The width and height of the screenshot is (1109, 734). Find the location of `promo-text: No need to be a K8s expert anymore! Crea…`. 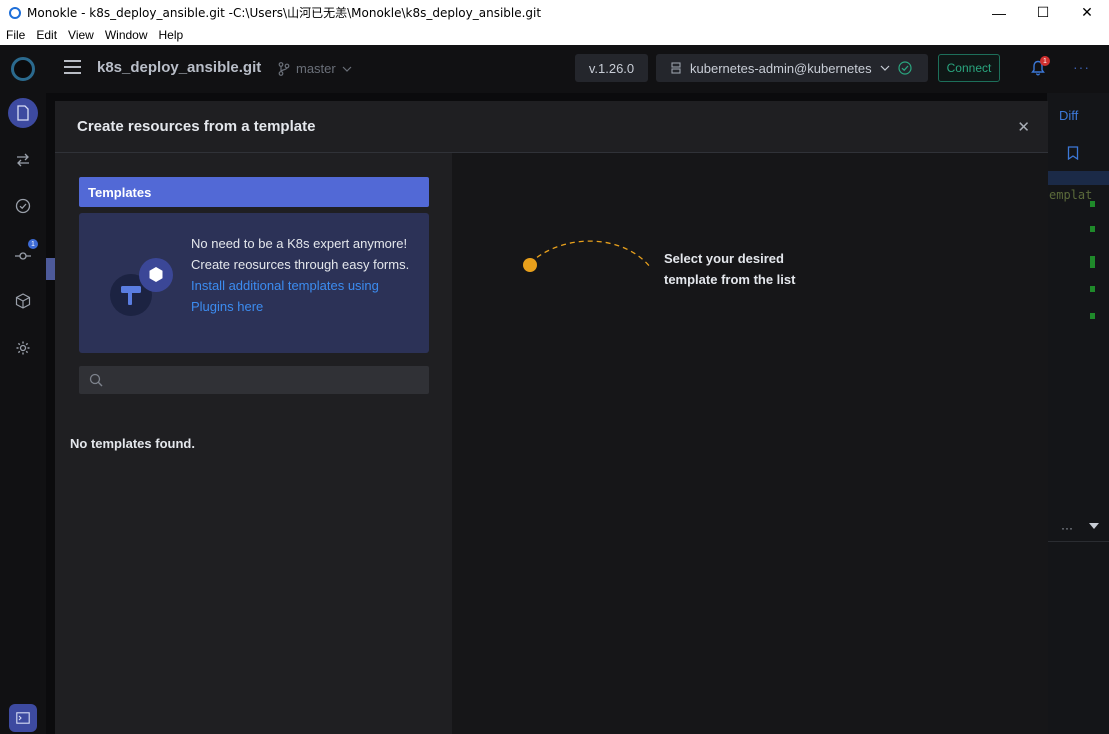

promo-text: No need to be a K8s expert anymore! Crea… is located at coordinates (300, 254).